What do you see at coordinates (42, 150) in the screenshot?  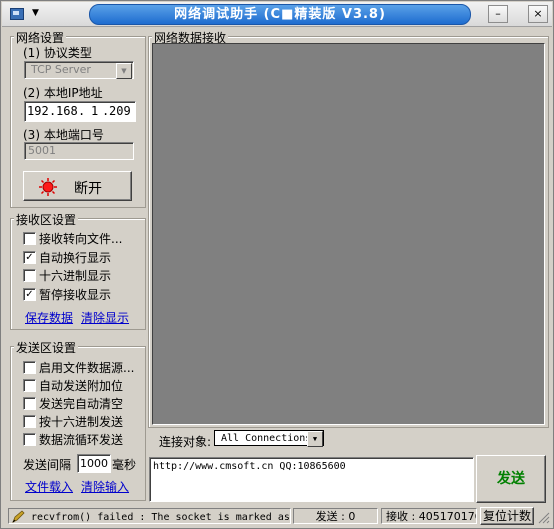 I see `local-port-value: 5001` at bounding box center [42, 150].